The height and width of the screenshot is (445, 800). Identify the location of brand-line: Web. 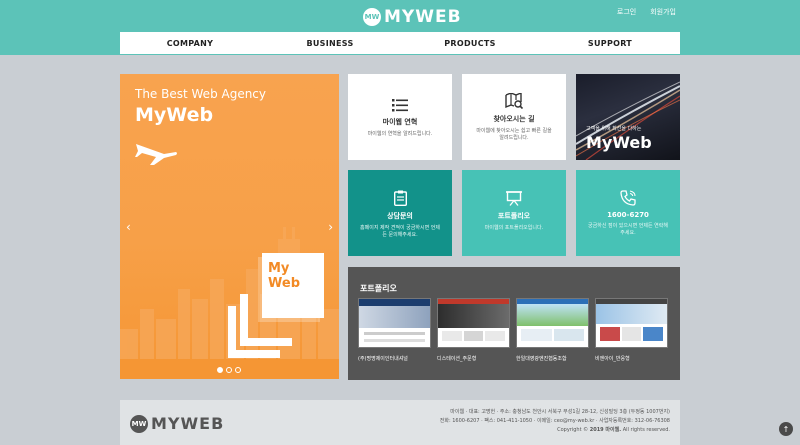
(284, 283).